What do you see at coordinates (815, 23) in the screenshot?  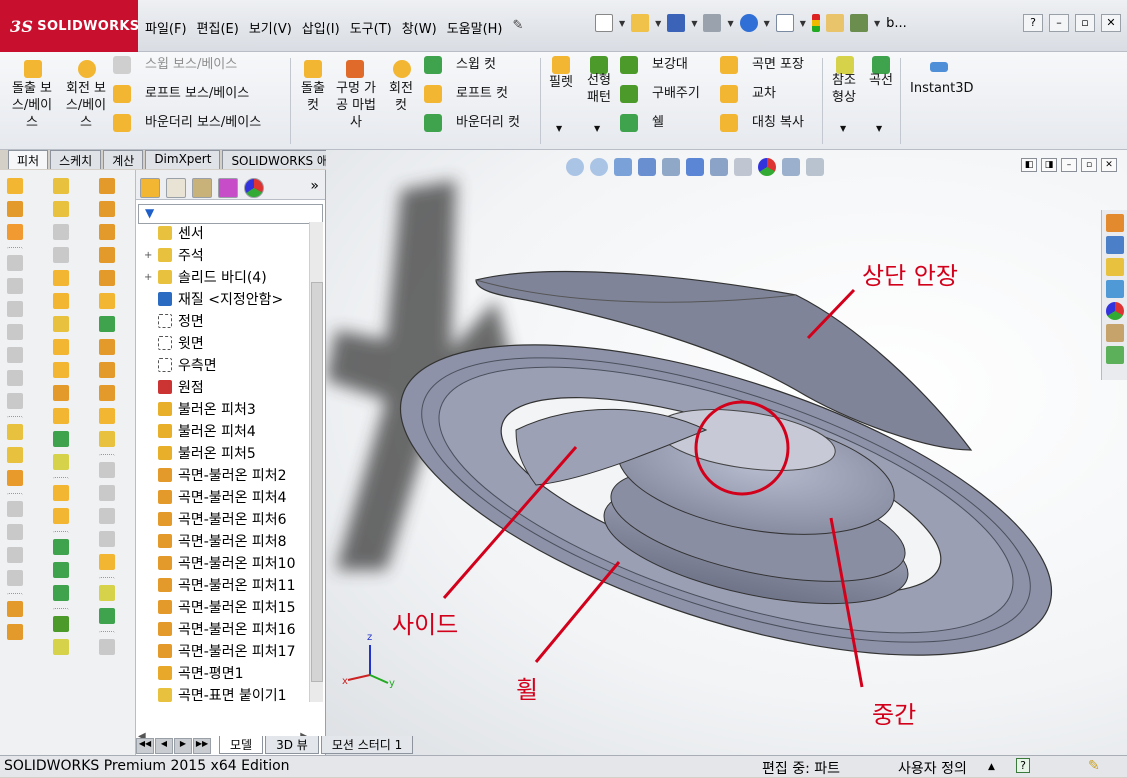 I see `rebuild-traffic-light-icon` at bounding box center [815, 23].